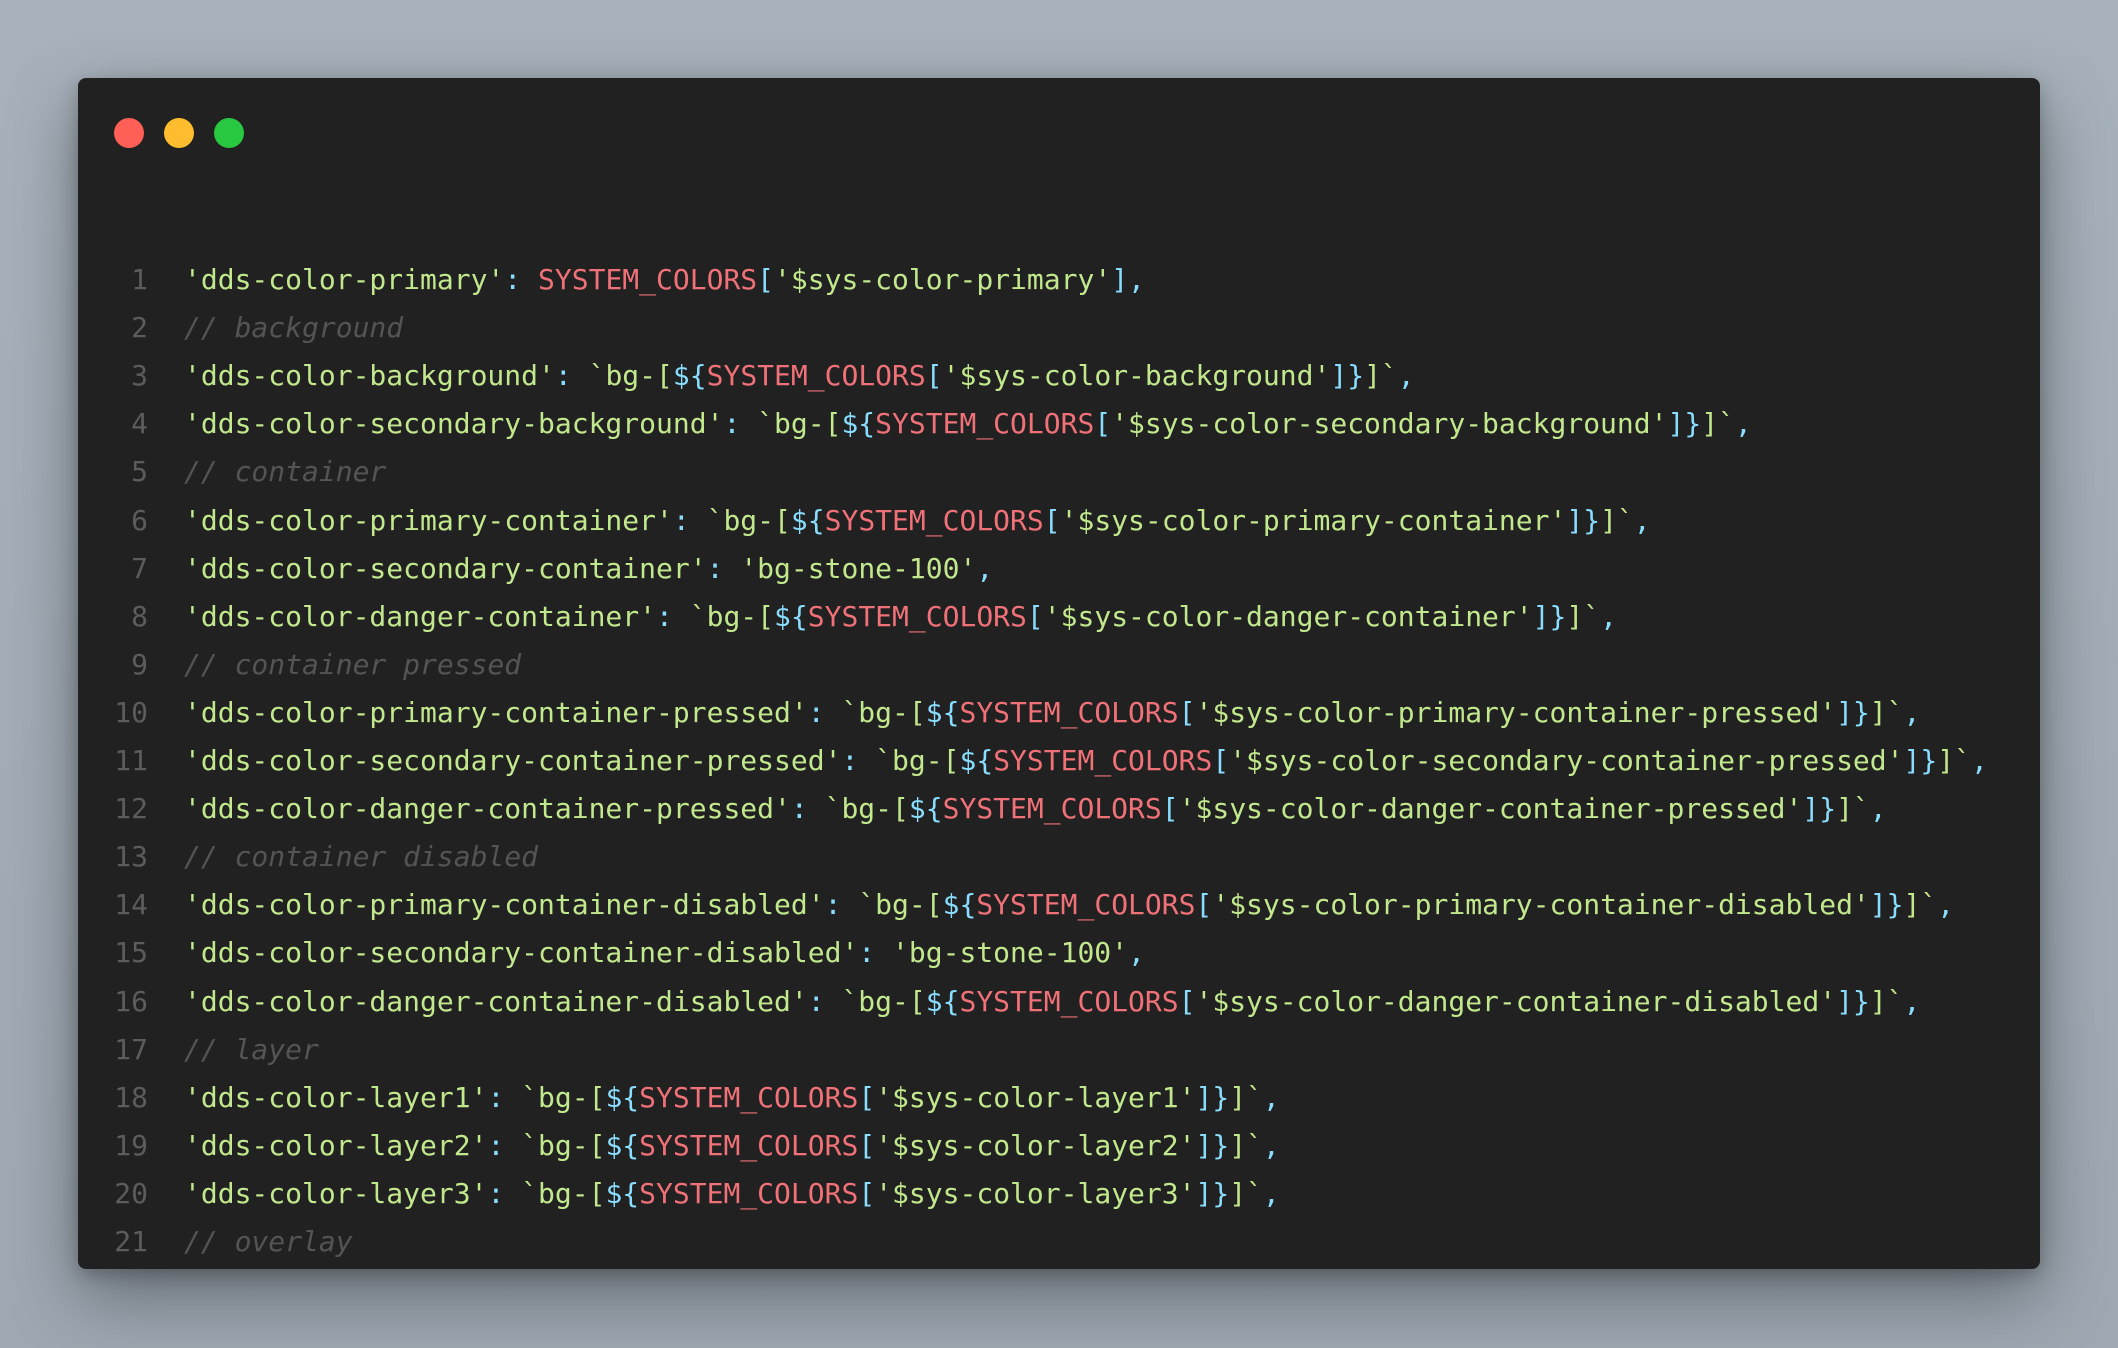  I want to click on code-token: '$sys-color-background', so click(1136, 376).